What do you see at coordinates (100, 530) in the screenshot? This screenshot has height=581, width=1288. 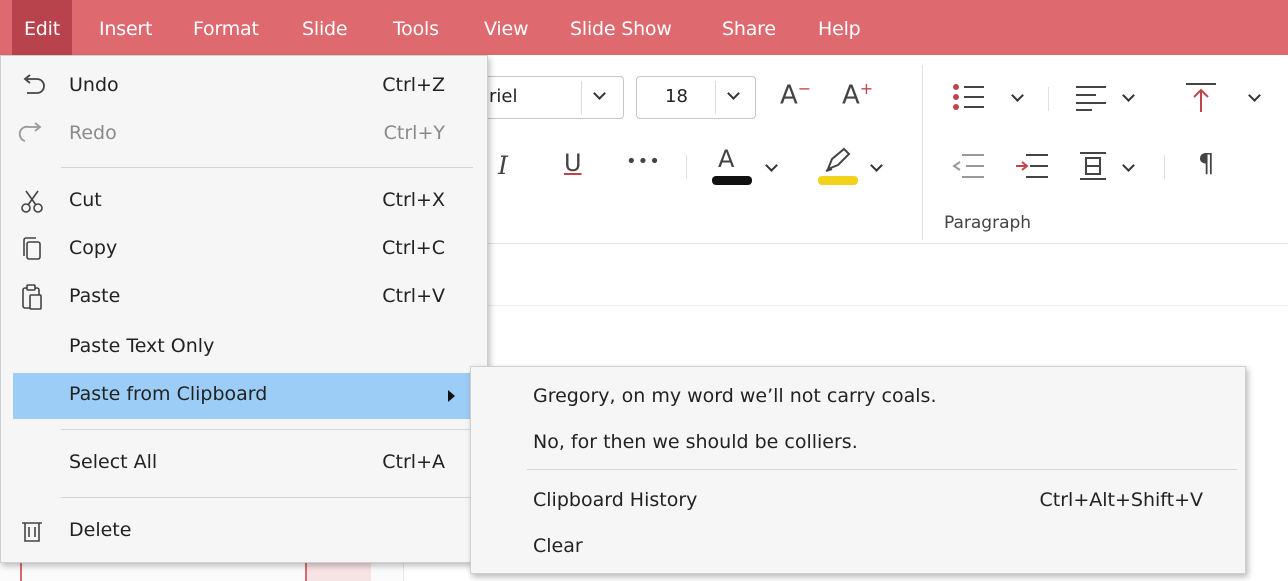 I see `delete-label: Delete` at bounding box center [100, 530].